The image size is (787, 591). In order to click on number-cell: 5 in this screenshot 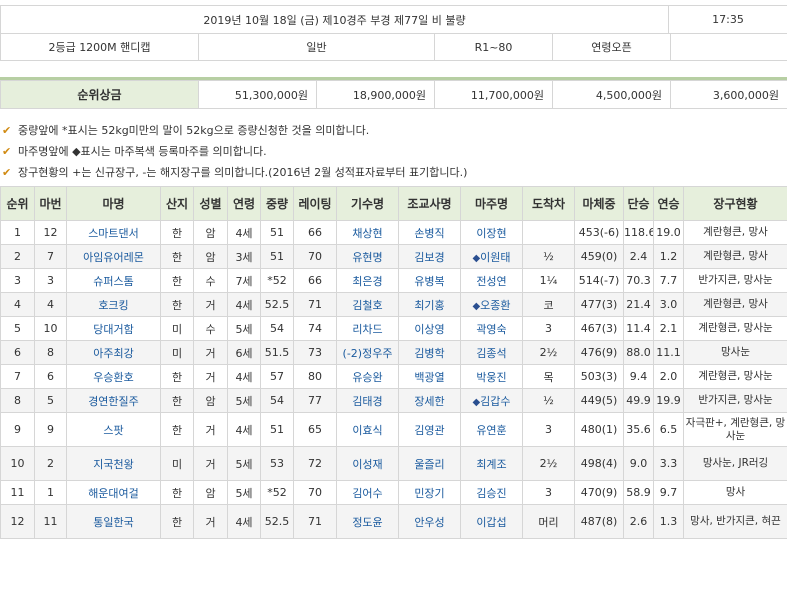, I will do `click(50, 400)`.